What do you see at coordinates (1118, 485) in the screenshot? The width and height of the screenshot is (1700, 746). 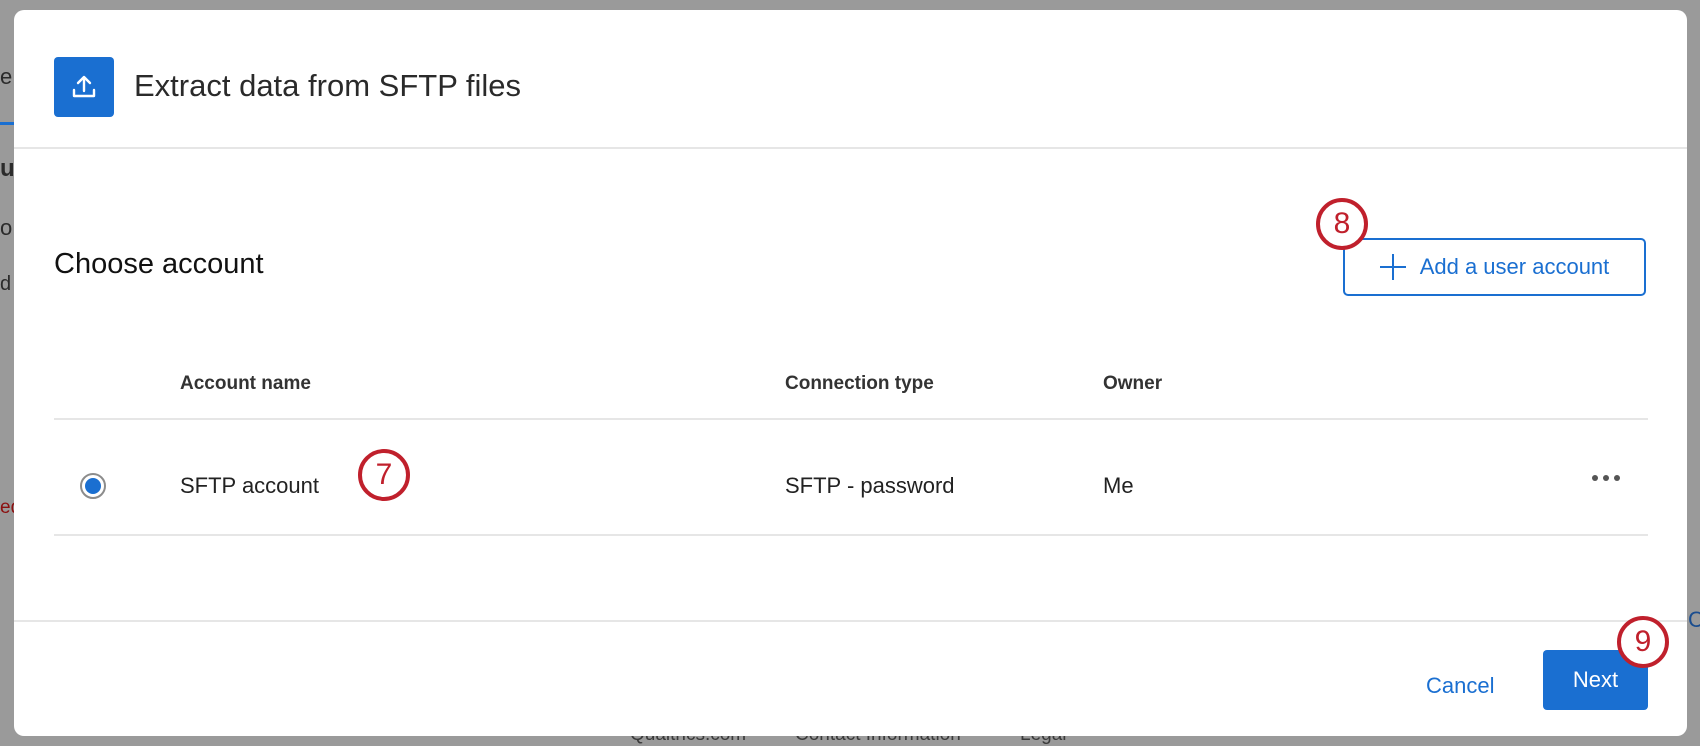 I see `cell-owner: Me` at bounding box center [1118, 485].